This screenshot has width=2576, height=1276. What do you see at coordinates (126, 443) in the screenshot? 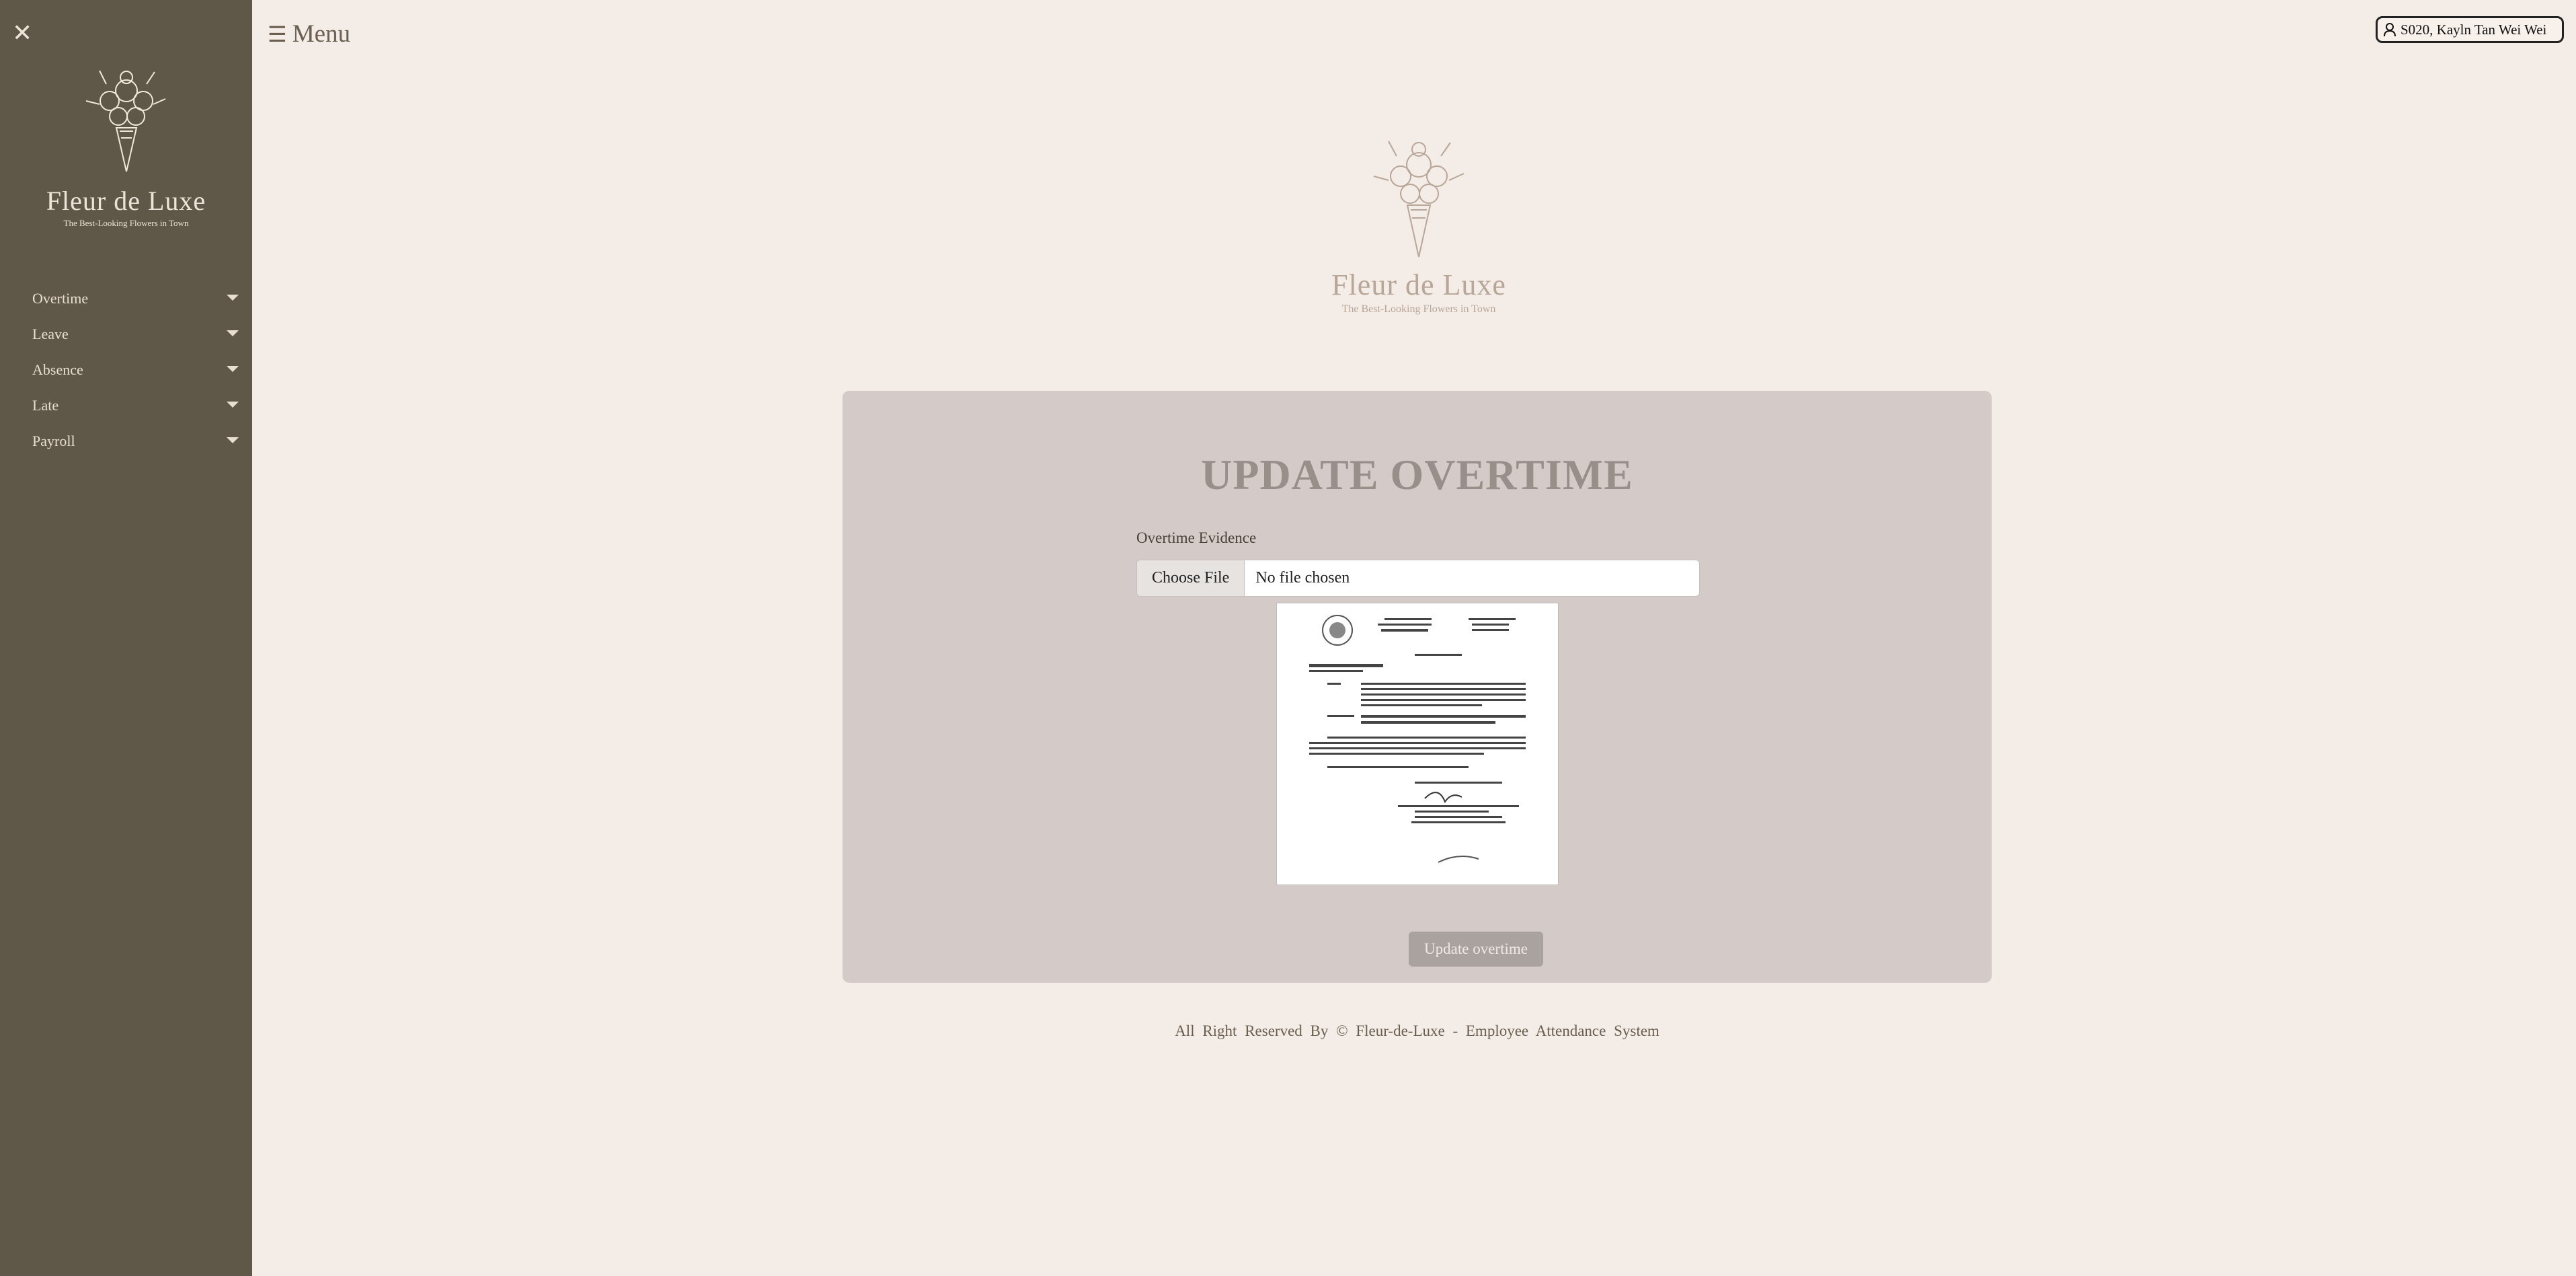
I see `sidebar-item-payroll: Payroll` at bounding box center [126, 443].